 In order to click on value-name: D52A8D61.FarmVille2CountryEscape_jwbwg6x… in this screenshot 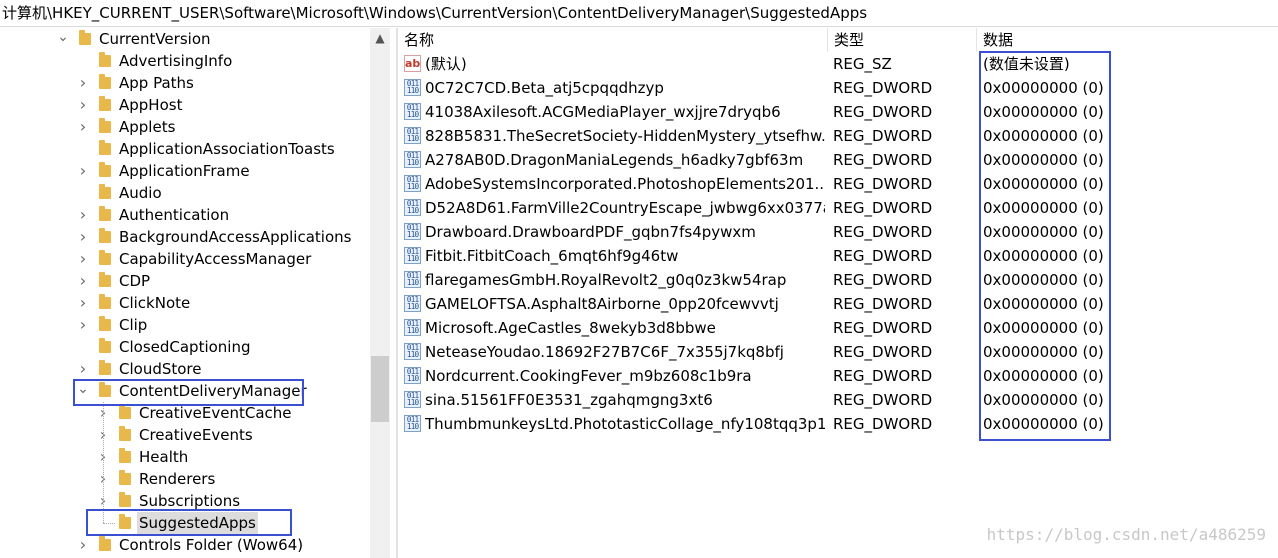, I will do `click(625, 208)`.